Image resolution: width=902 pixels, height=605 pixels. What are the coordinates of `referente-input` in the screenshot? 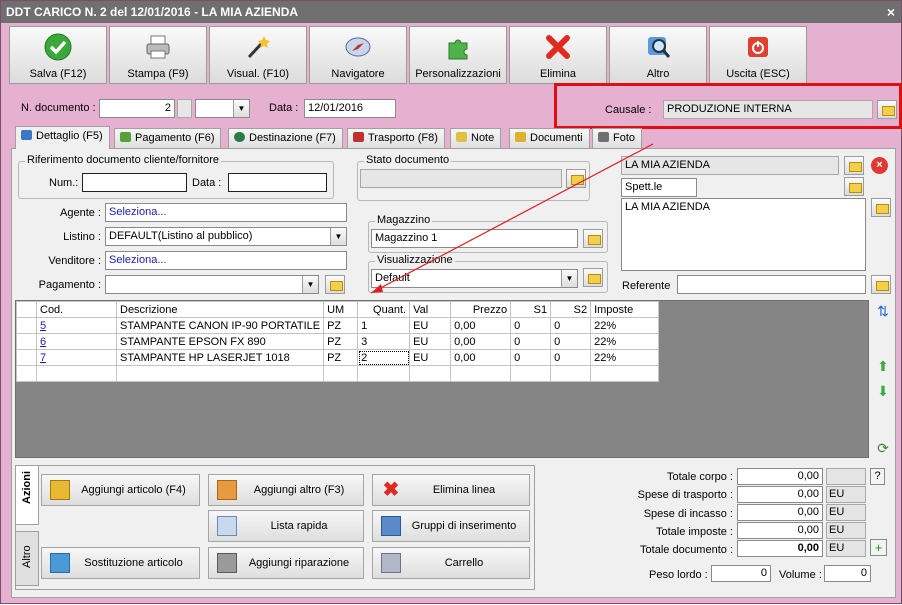 It's located at (771, 284).